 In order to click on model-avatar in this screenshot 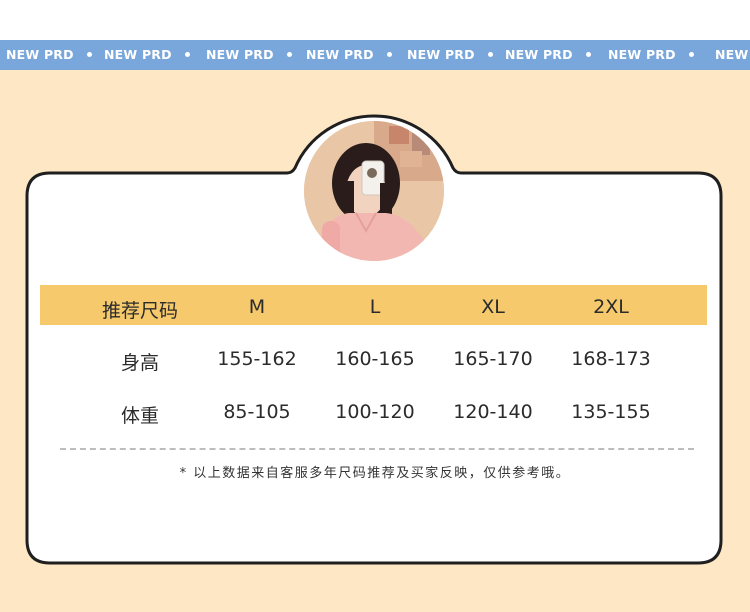, I will do `click(374, 191)`.